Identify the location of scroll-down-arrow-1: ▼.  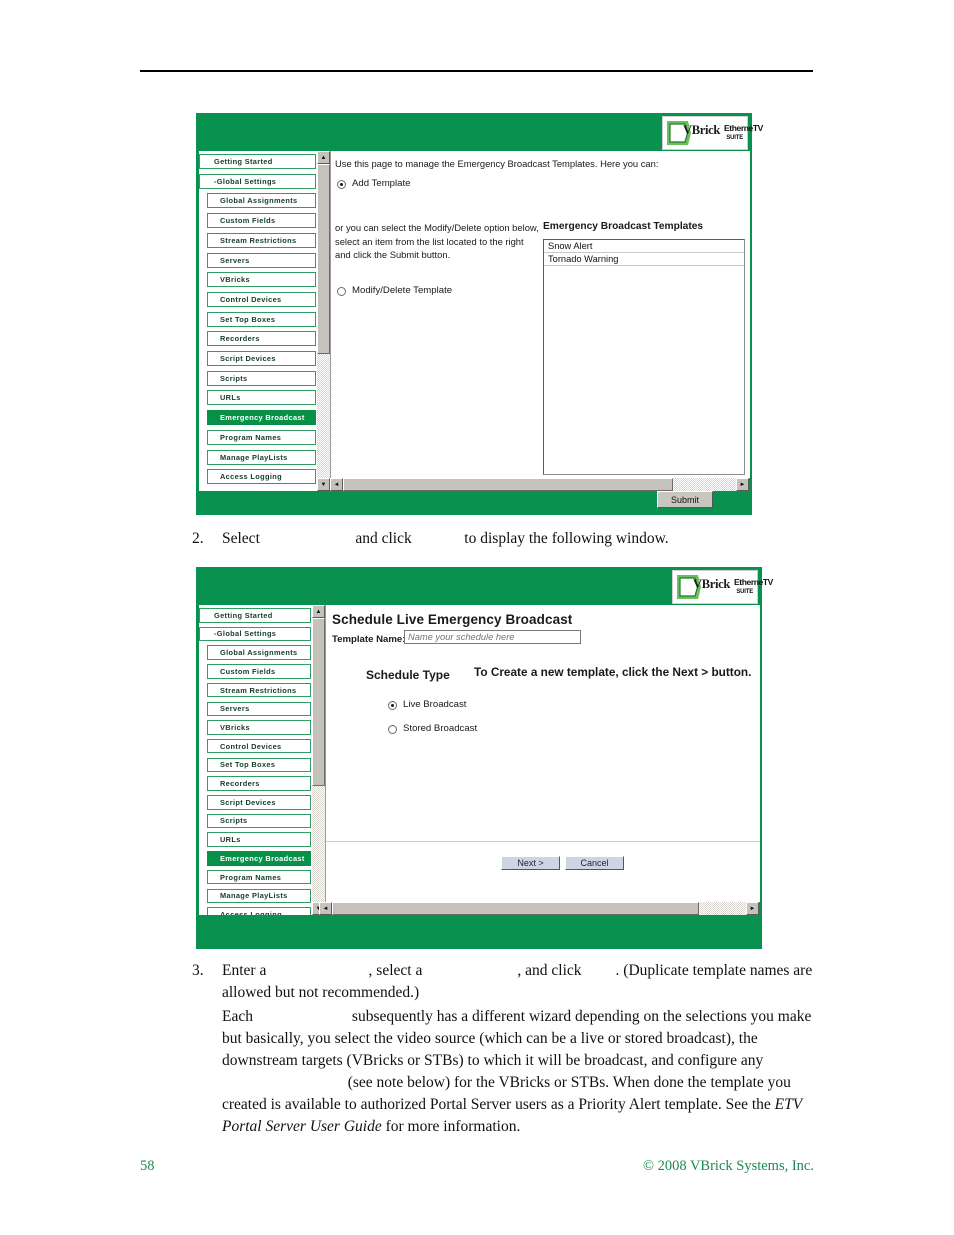
(323, 484).